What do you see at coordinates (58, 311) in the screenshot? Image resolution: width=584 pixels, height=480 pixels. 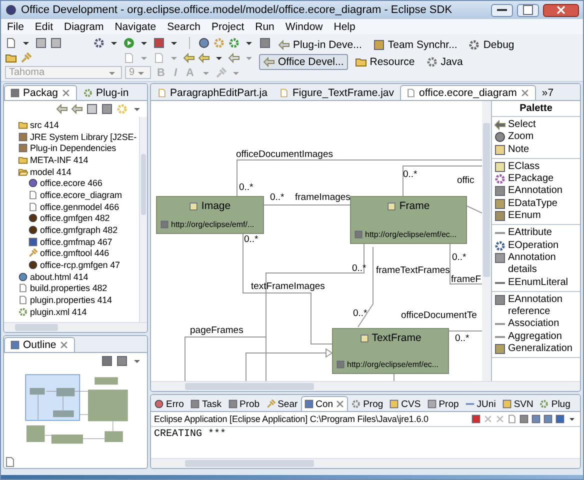 I see `tree-item: plugin.xml 414` at bounding box center [58, 311].